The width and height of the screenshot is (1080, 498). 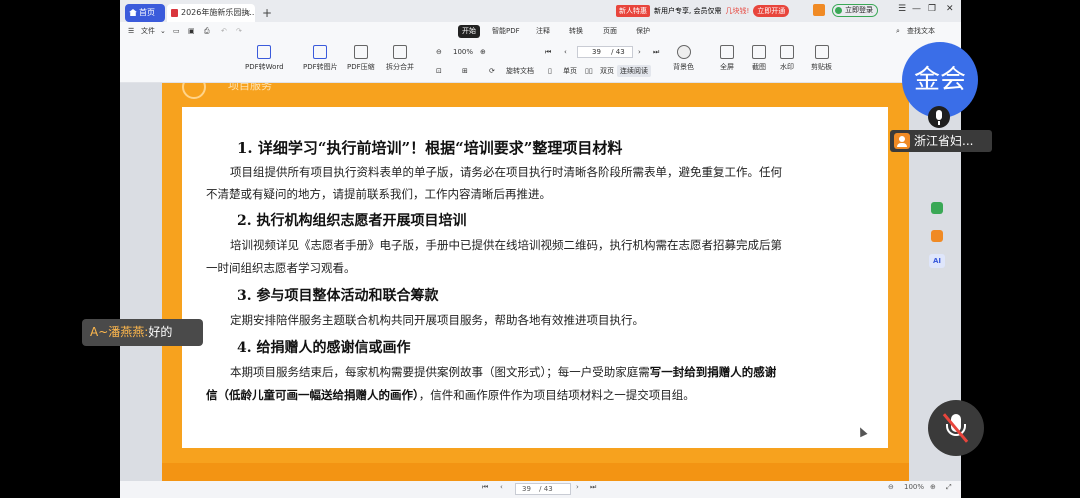 I want to click on maximize-button: ❐, so click(x=932, y=9).